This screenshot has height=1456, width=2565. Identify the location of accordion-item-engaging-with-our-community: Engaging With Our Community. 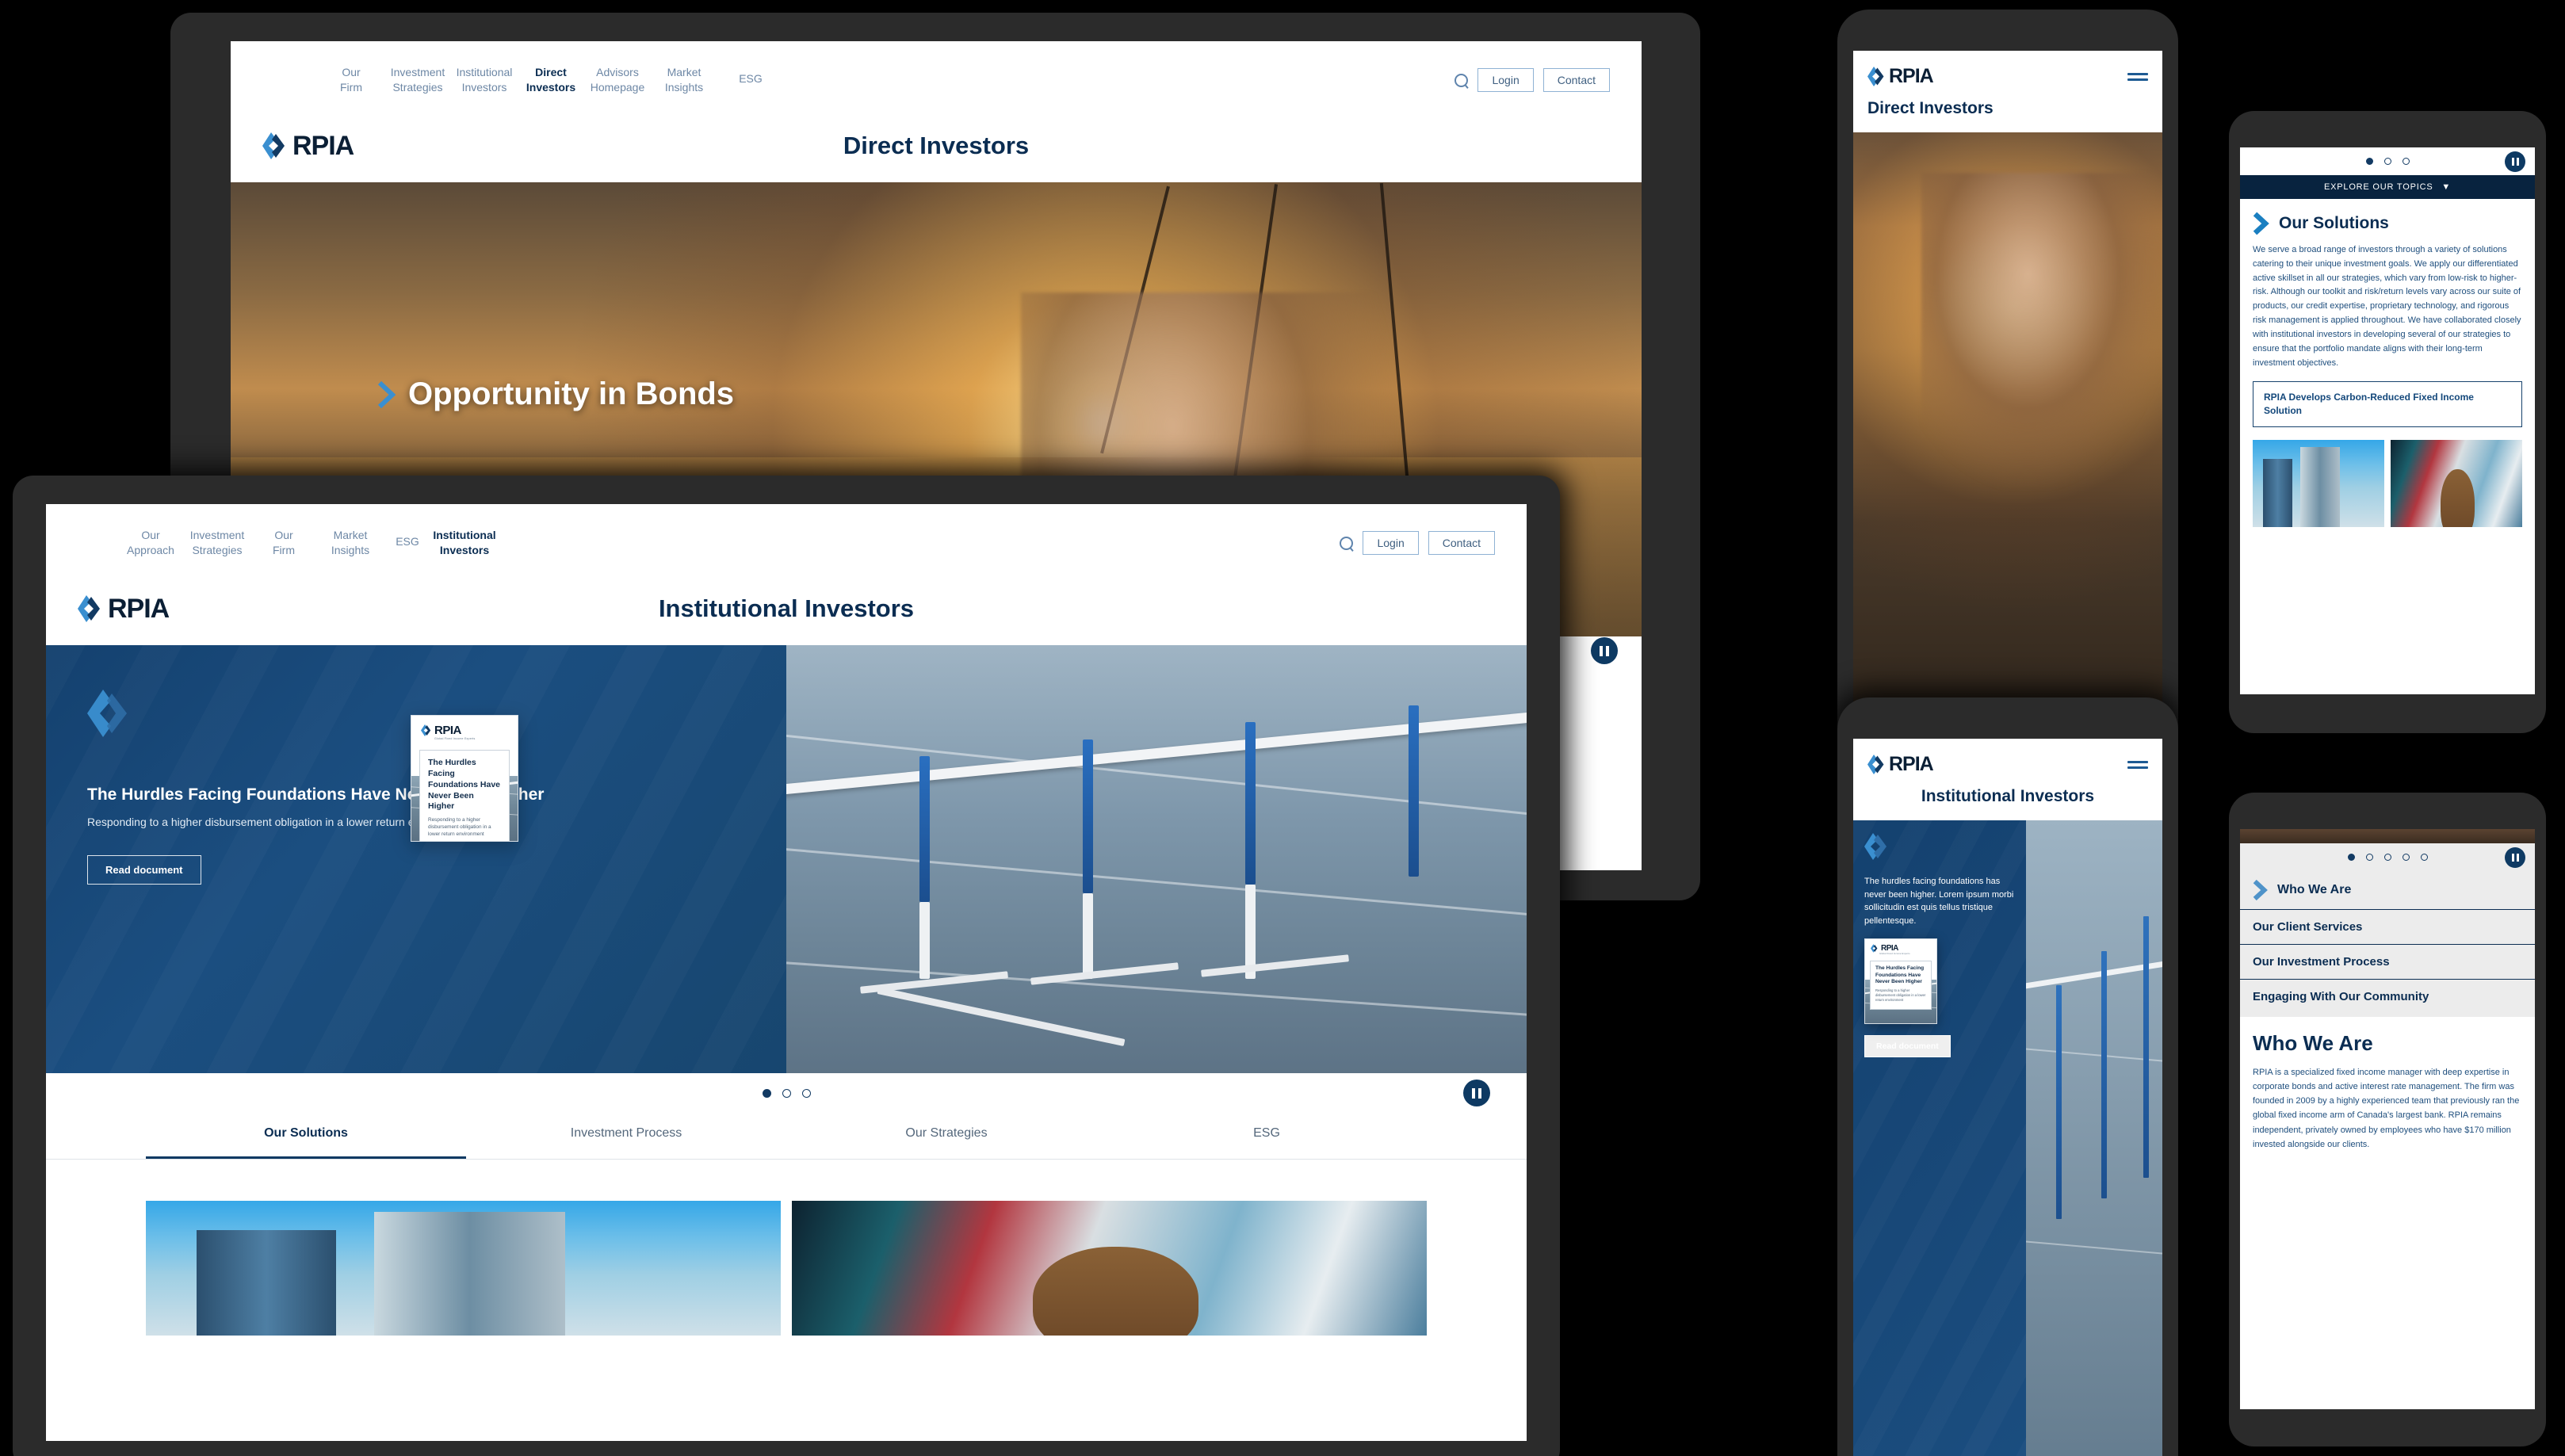
(2387, 996).